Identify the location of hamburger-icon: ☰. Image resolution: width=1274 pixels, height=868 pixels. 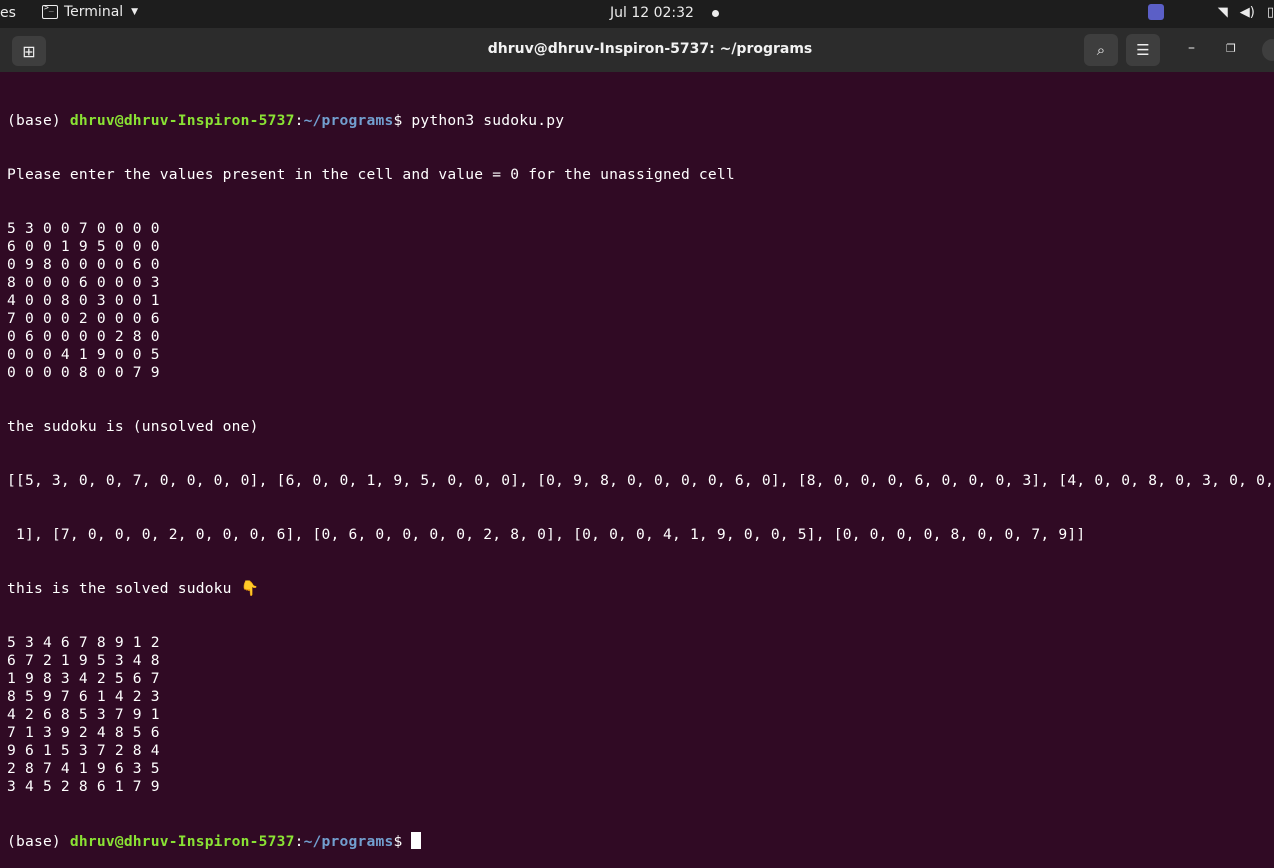
(1143, 50).